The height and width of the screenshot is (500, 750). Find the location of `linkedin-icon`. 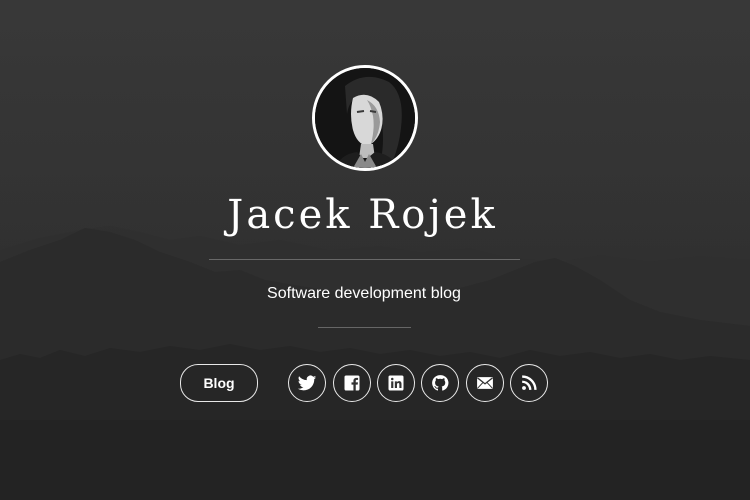

linkedin-icon is located at coordinates (396, 383).